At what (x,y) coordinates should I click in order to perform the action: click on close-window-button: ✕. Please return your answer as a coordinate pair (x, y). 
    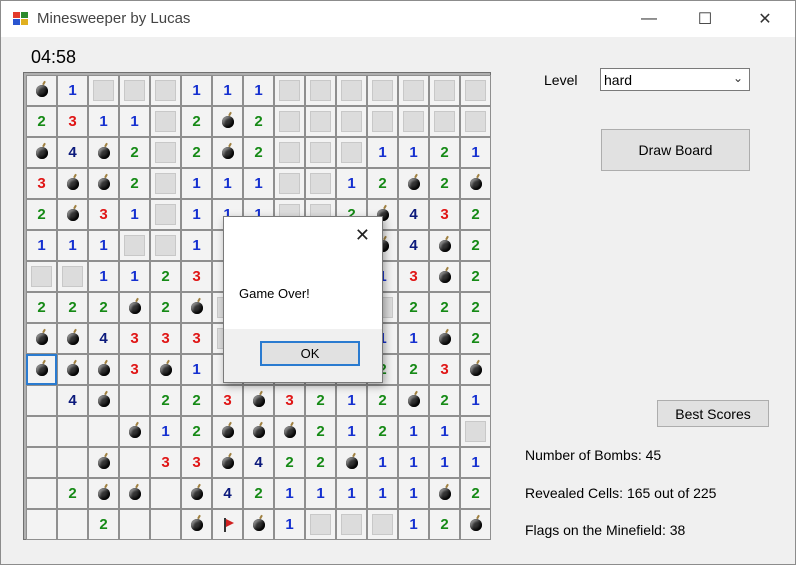
    Looking at the image, I should click on (765, 19).